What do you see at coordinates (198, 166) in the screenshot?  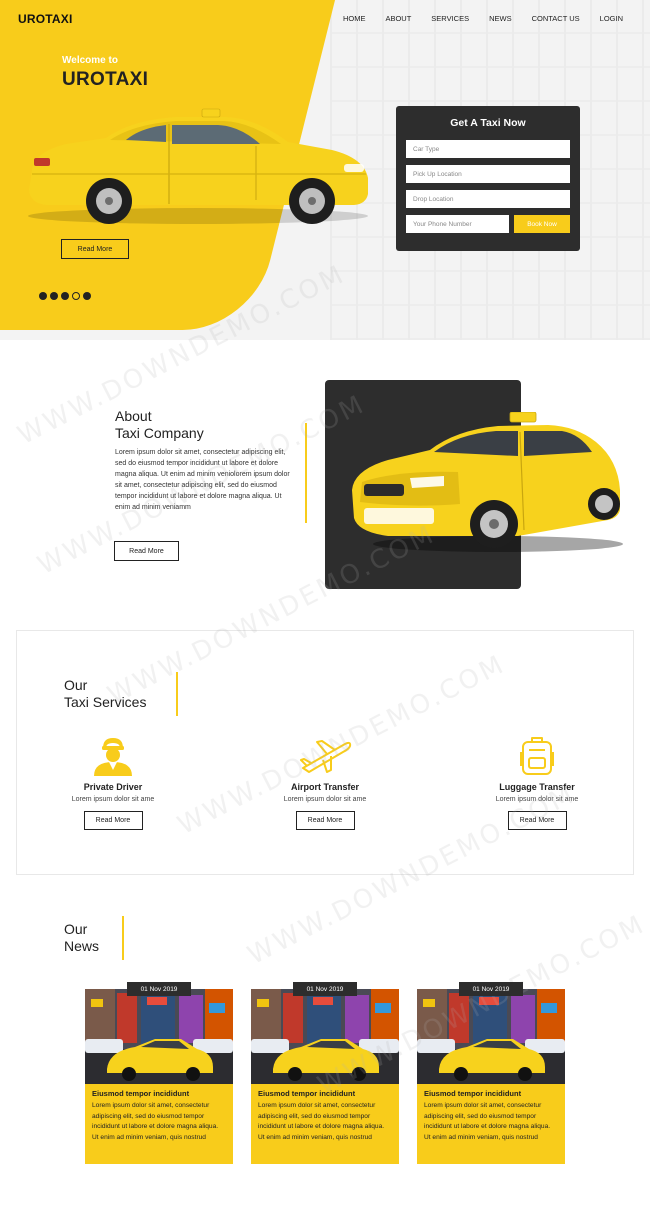 I see `hero-taxi-image` at bounding box center [198, 166].